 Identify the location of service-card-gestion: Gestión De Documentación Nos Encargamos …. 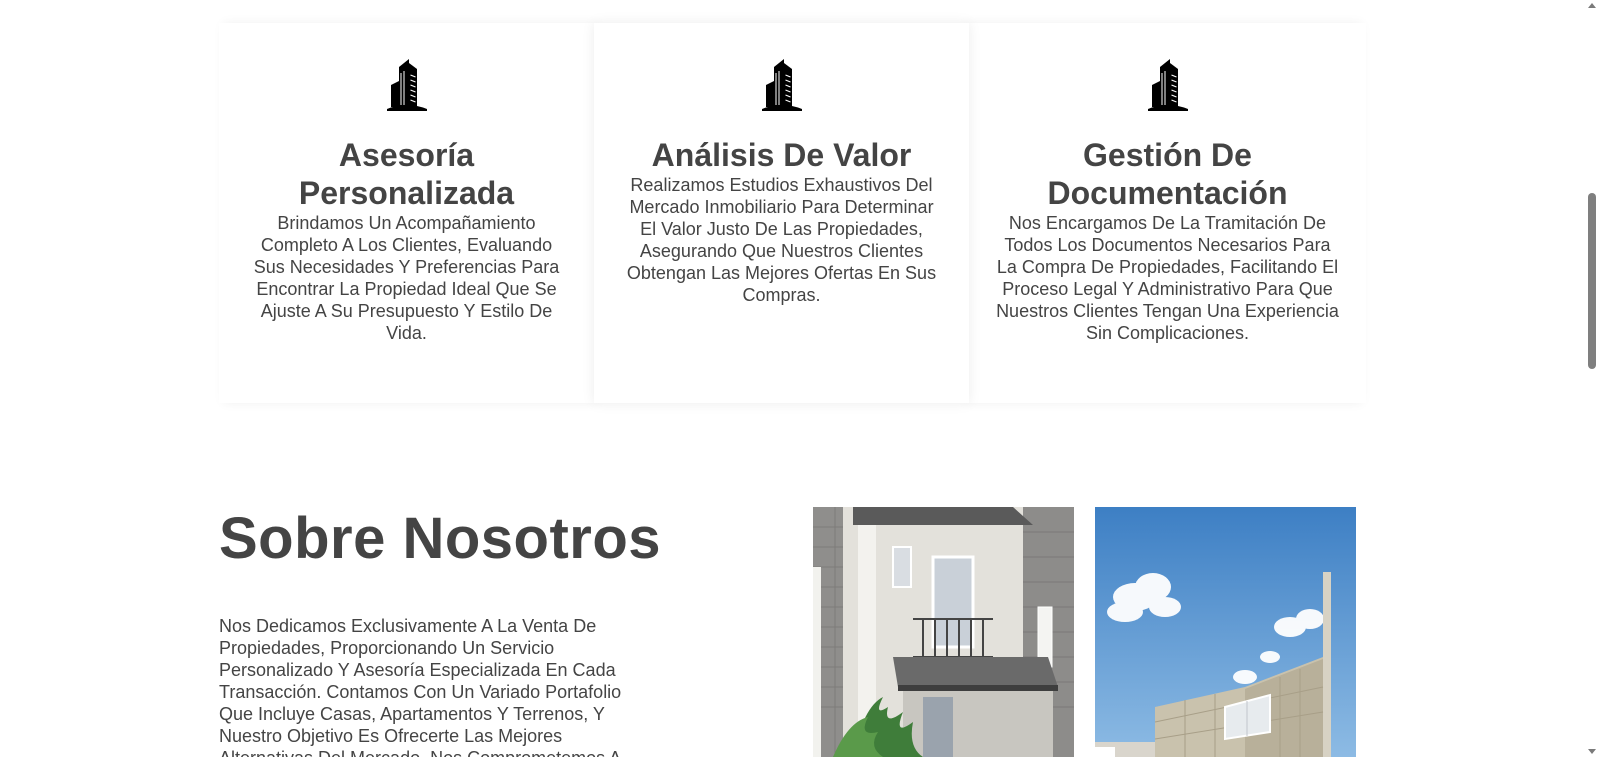
(1167, 213).